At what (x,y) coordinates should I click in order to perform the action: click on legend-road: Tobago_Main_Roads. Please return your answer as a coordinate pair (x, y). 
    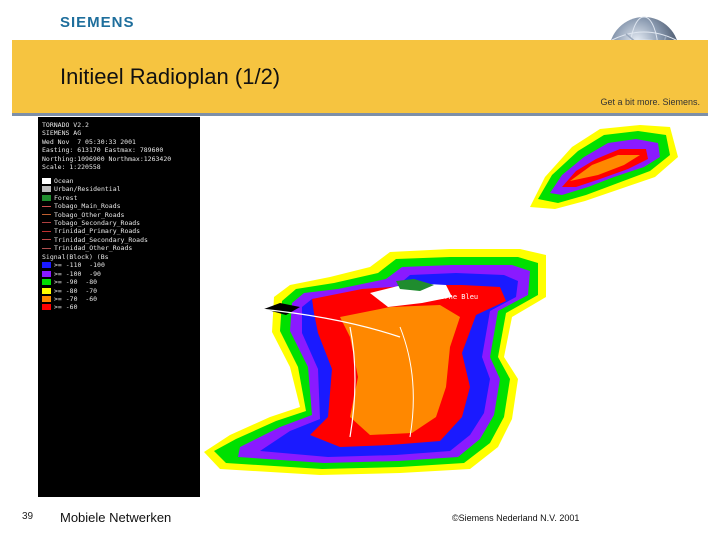
    Looking at the image, I should click on (95, 206).